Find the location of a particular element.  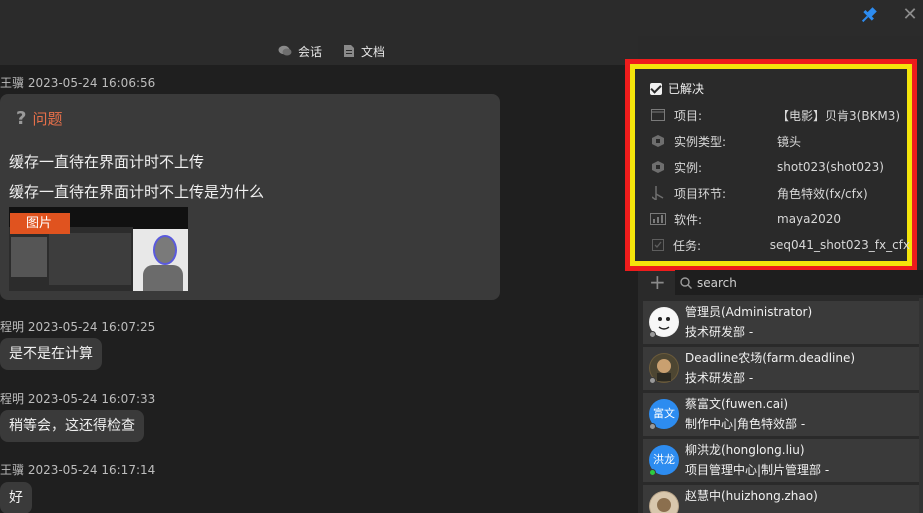

member-search-input: search is located at coordinates (799, 282).